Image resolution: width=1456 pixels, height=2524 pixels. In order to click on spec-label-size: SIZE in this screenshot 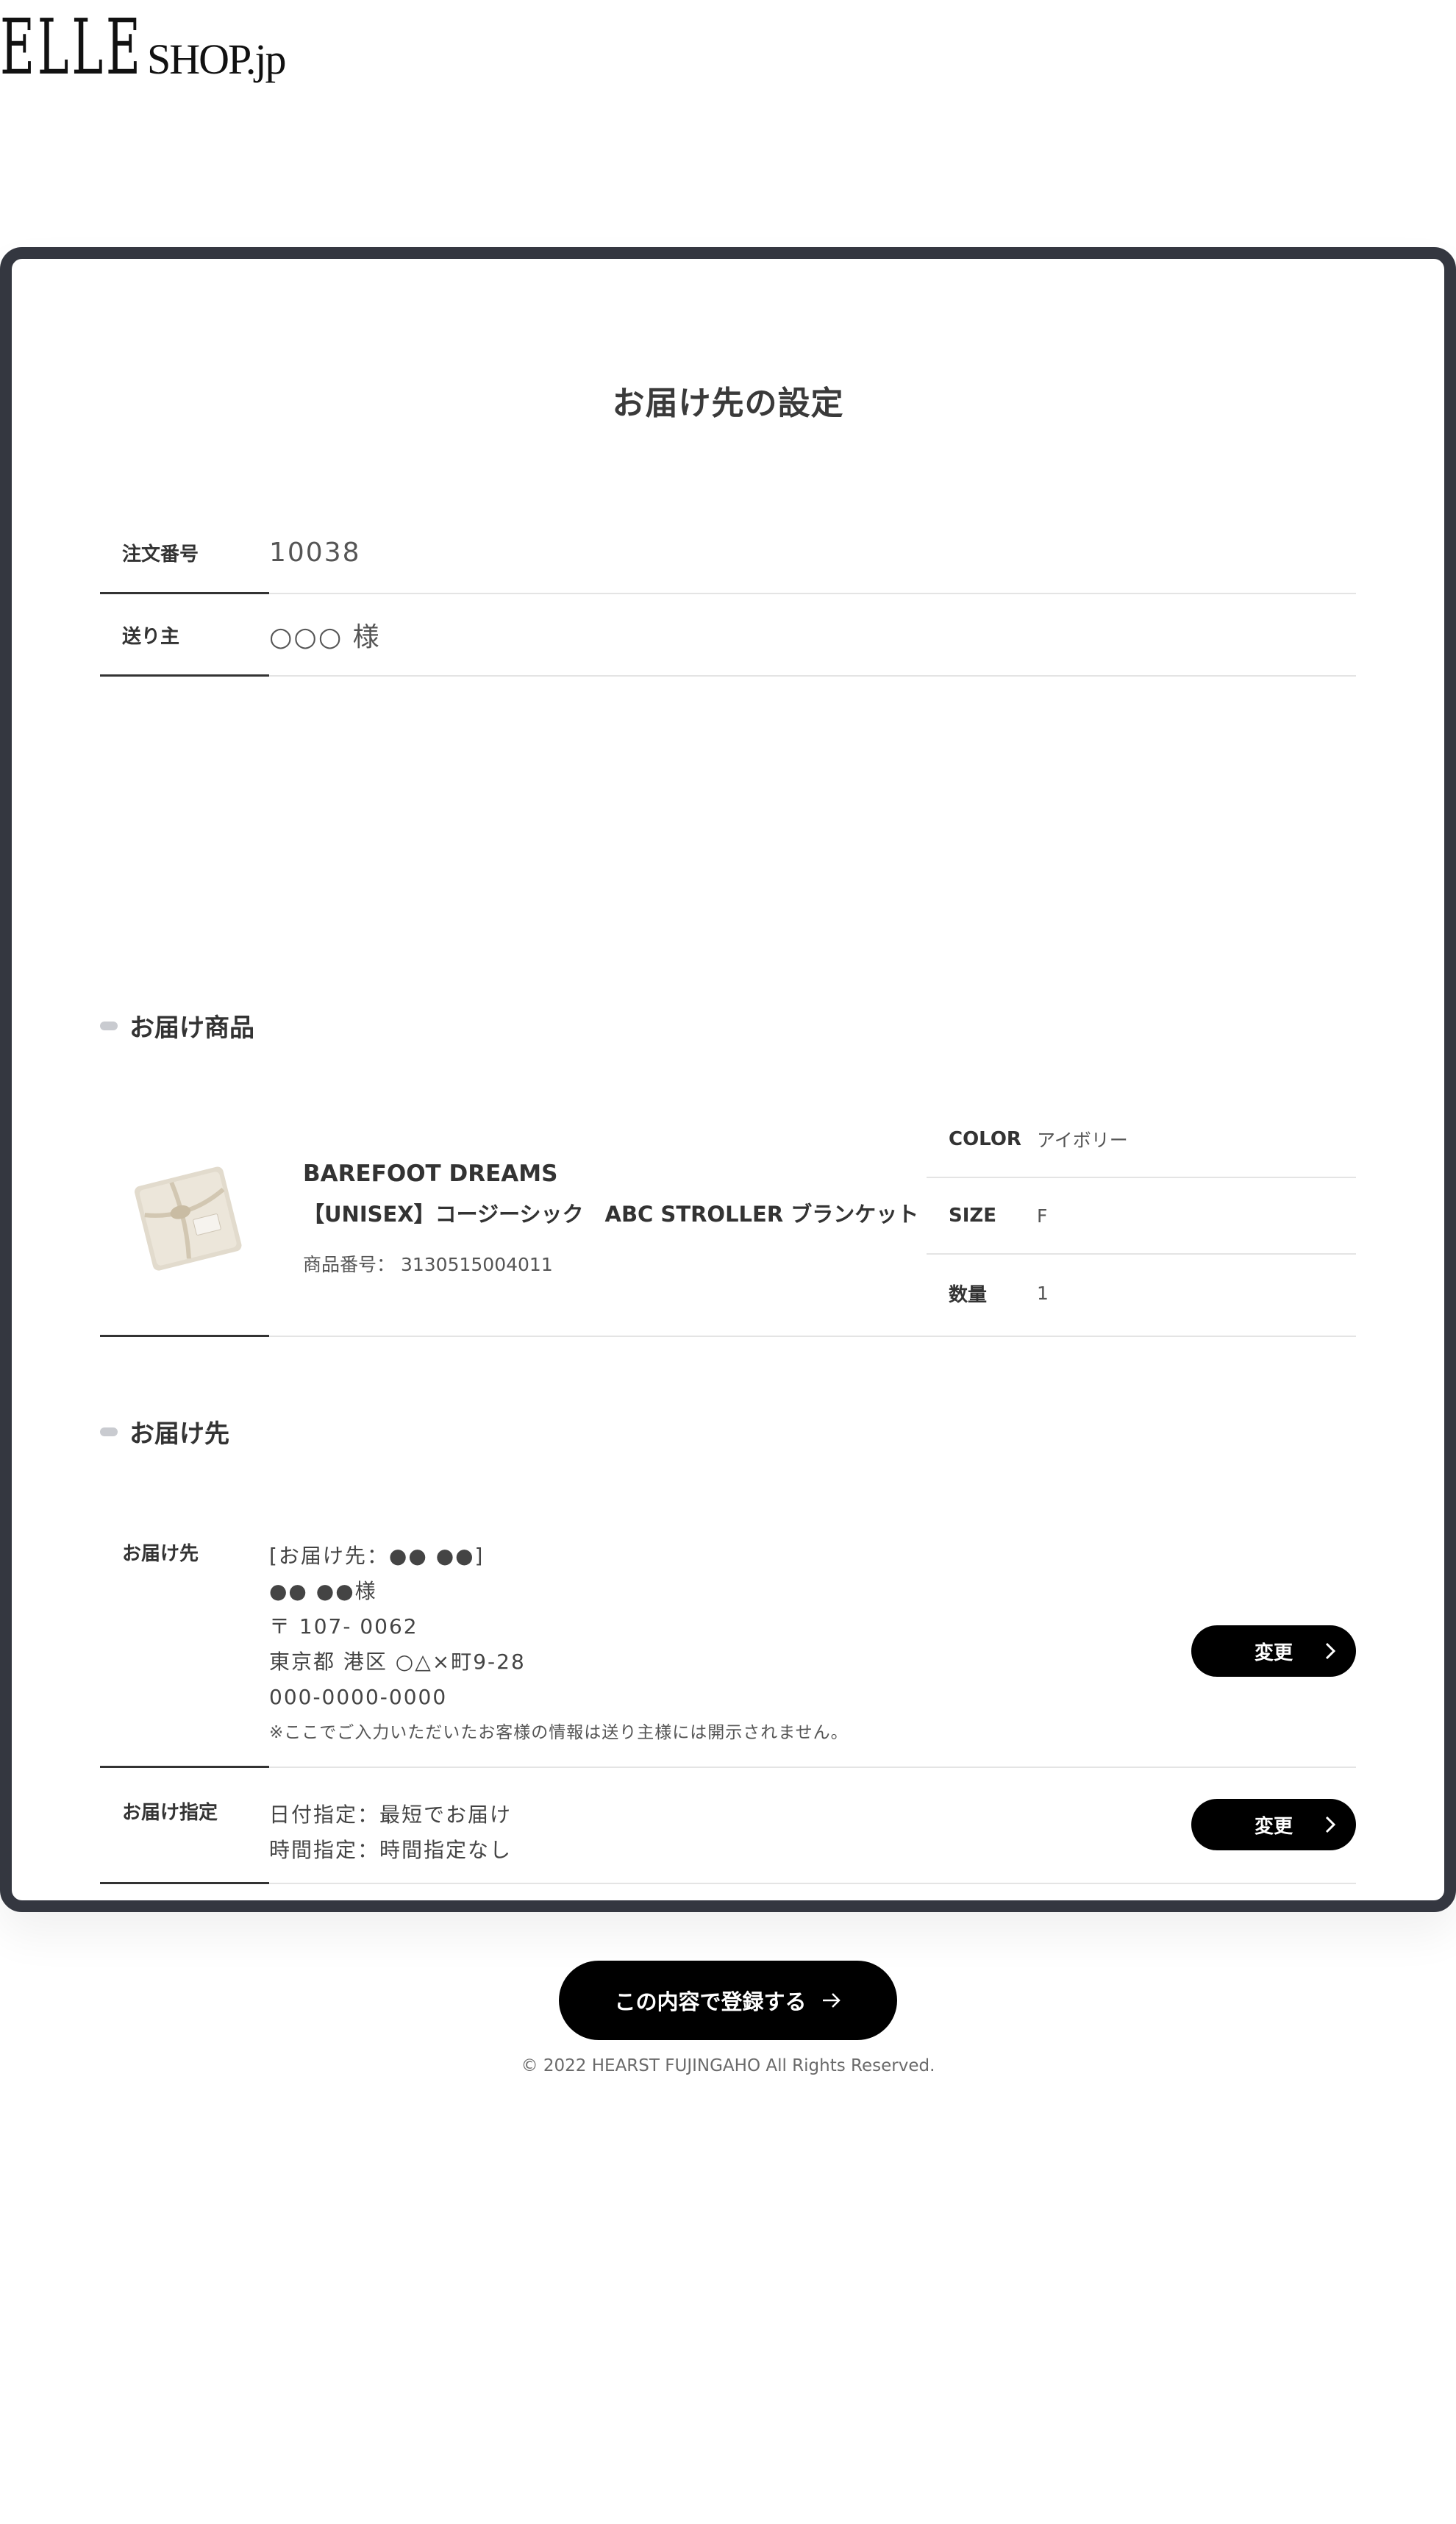, I will do `click(973, 1216)`.